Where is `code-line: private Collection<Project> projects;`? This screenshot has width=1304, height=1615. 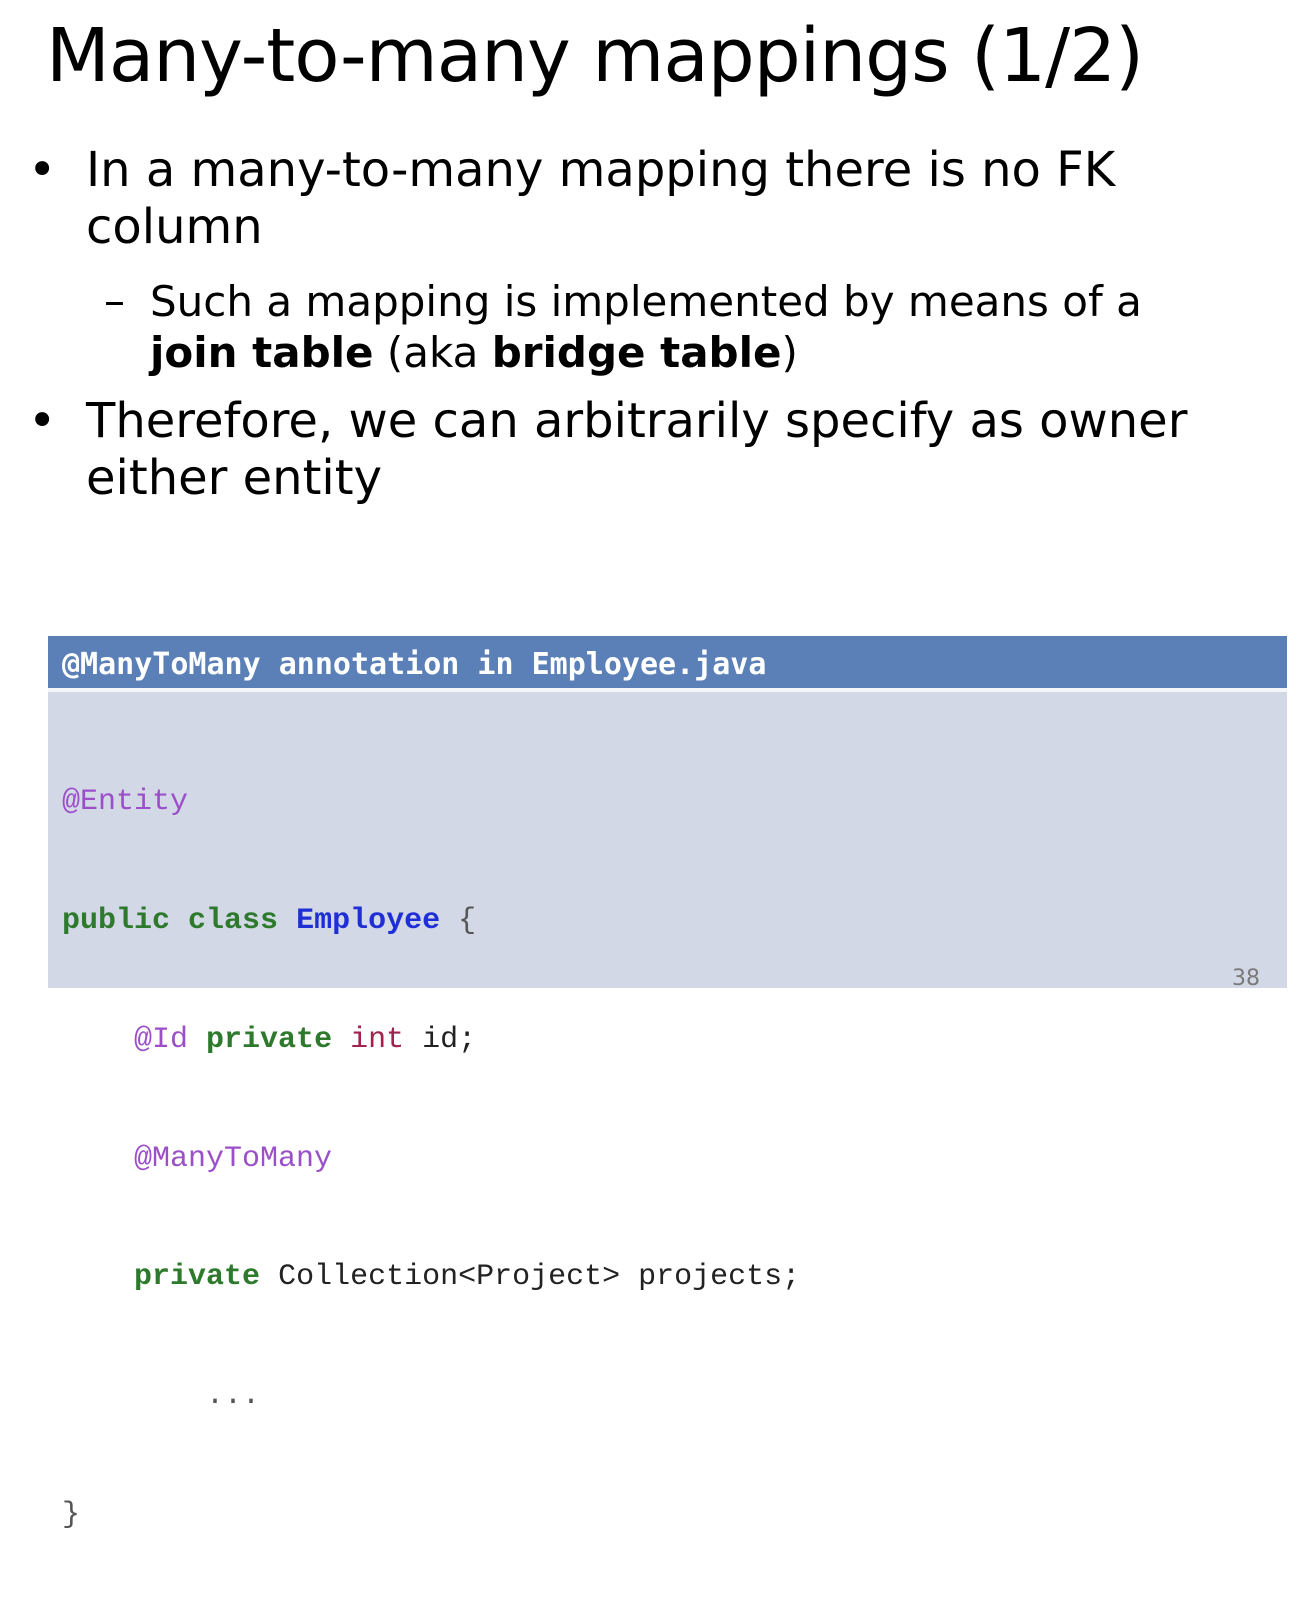 code-line: private Collection<Project> projects; is located at coordinates (431, 1278).